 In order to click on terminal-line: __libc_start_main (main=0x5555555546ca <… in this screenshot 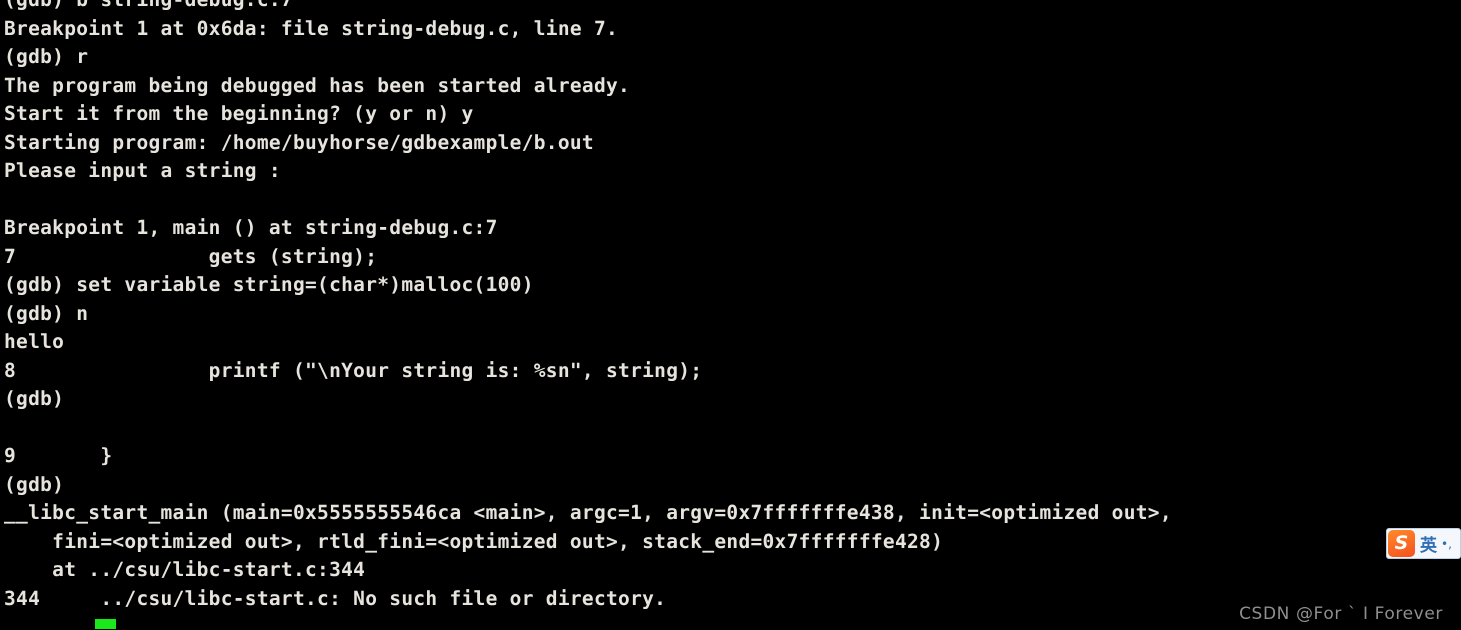, I will do `click(588, 512)`.